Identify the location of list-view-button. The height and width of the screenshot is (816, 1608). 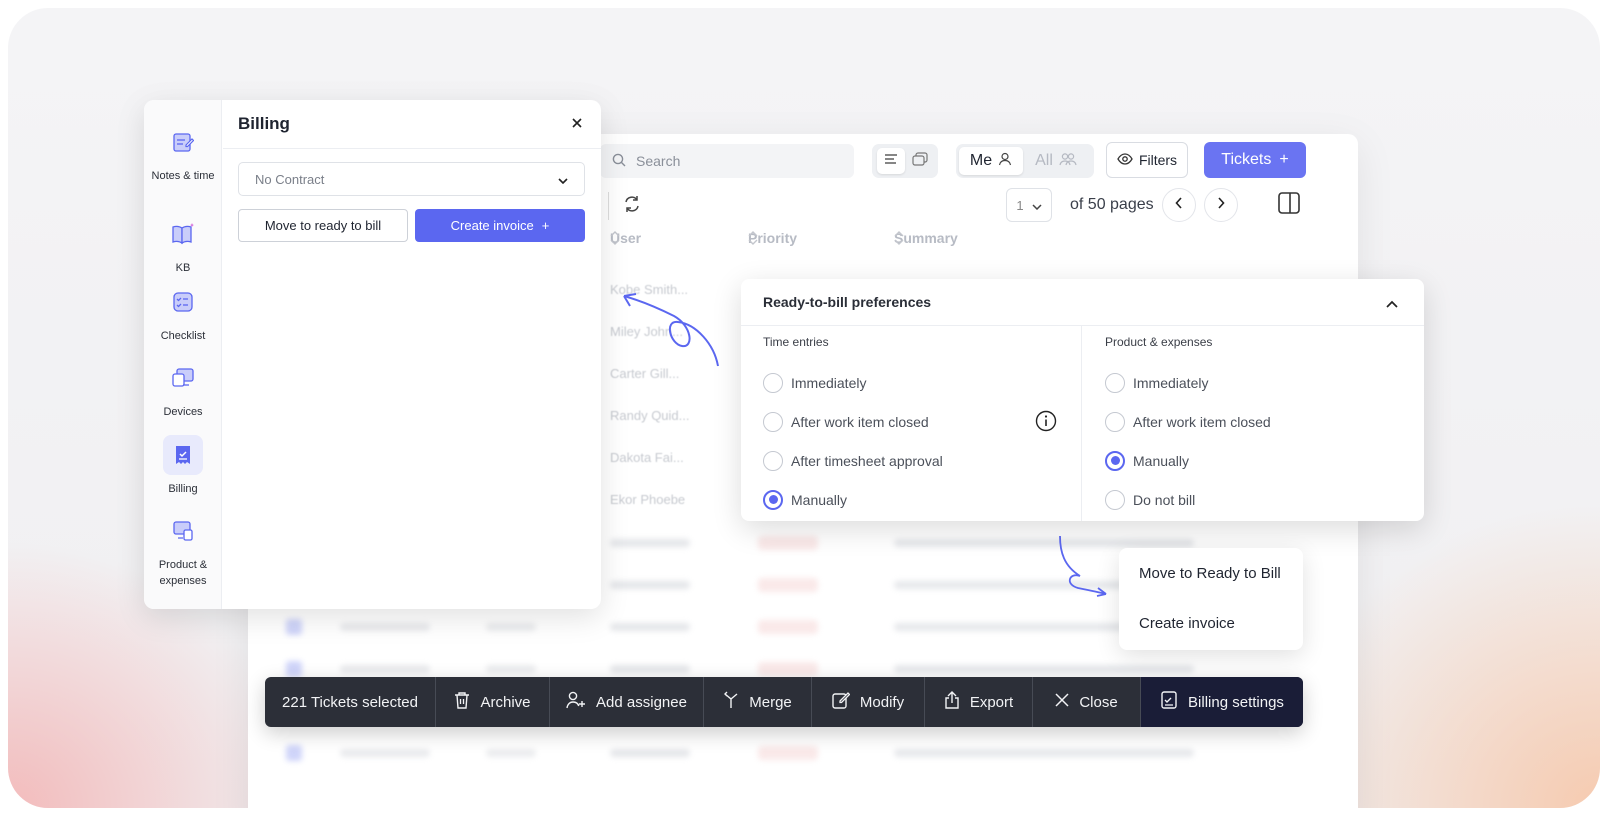
(890, 161).